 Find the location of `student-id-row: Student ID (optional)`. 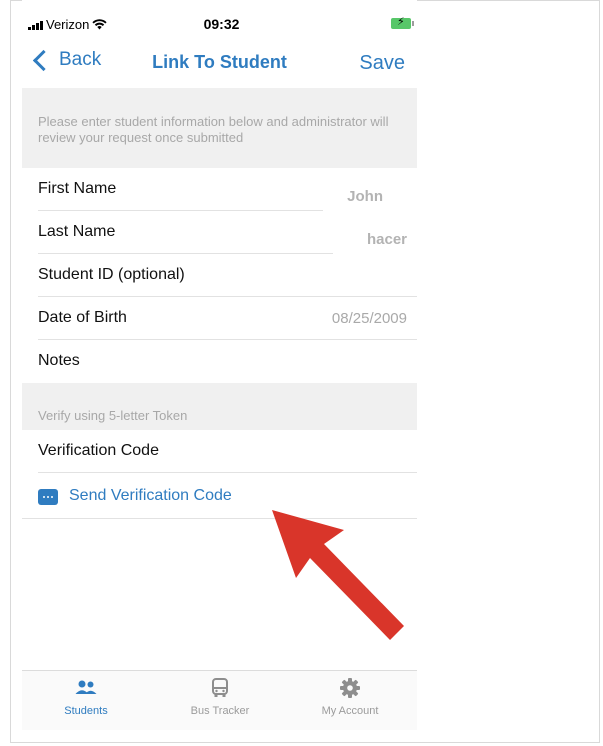

student-id-row: Student ID (optional) is located at coordinates (219, 275).